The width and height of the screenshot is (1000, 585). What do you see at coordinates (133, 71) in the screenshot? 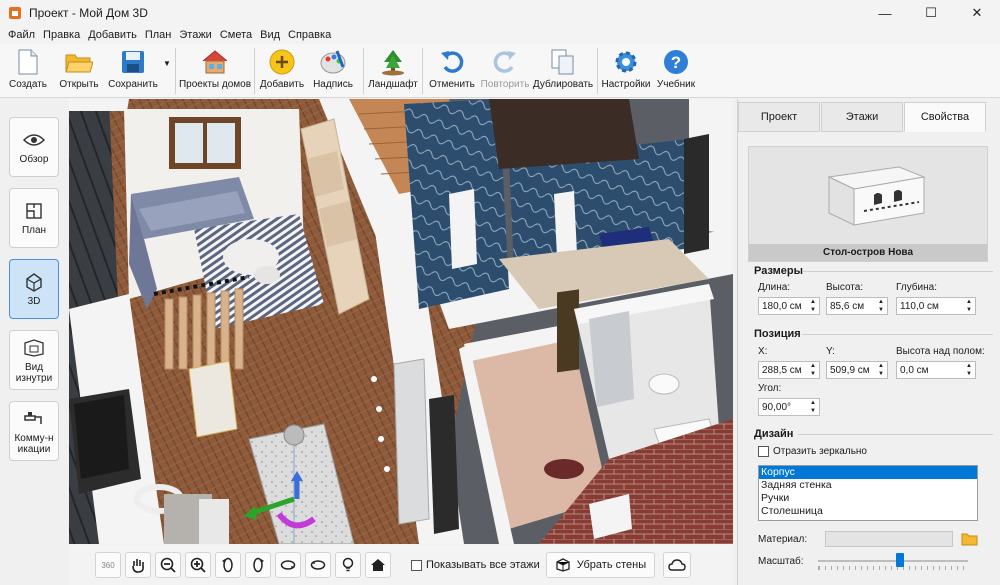
I see `save-button: Сохранить` at bounding box center [133, 71].